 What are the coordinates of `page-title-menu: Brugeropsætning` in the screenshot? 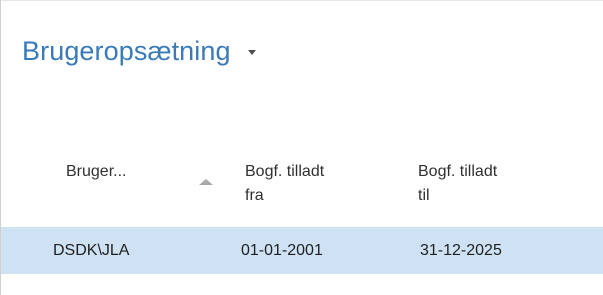 It's located at (139, 51).